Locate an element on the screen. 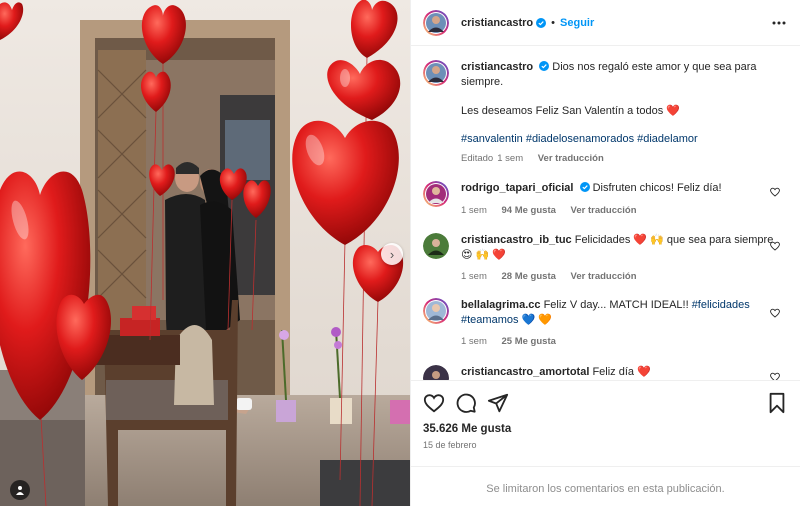 This screenshot has height=506, width=800. bookmark-icon is located at coordinates (777, 403).